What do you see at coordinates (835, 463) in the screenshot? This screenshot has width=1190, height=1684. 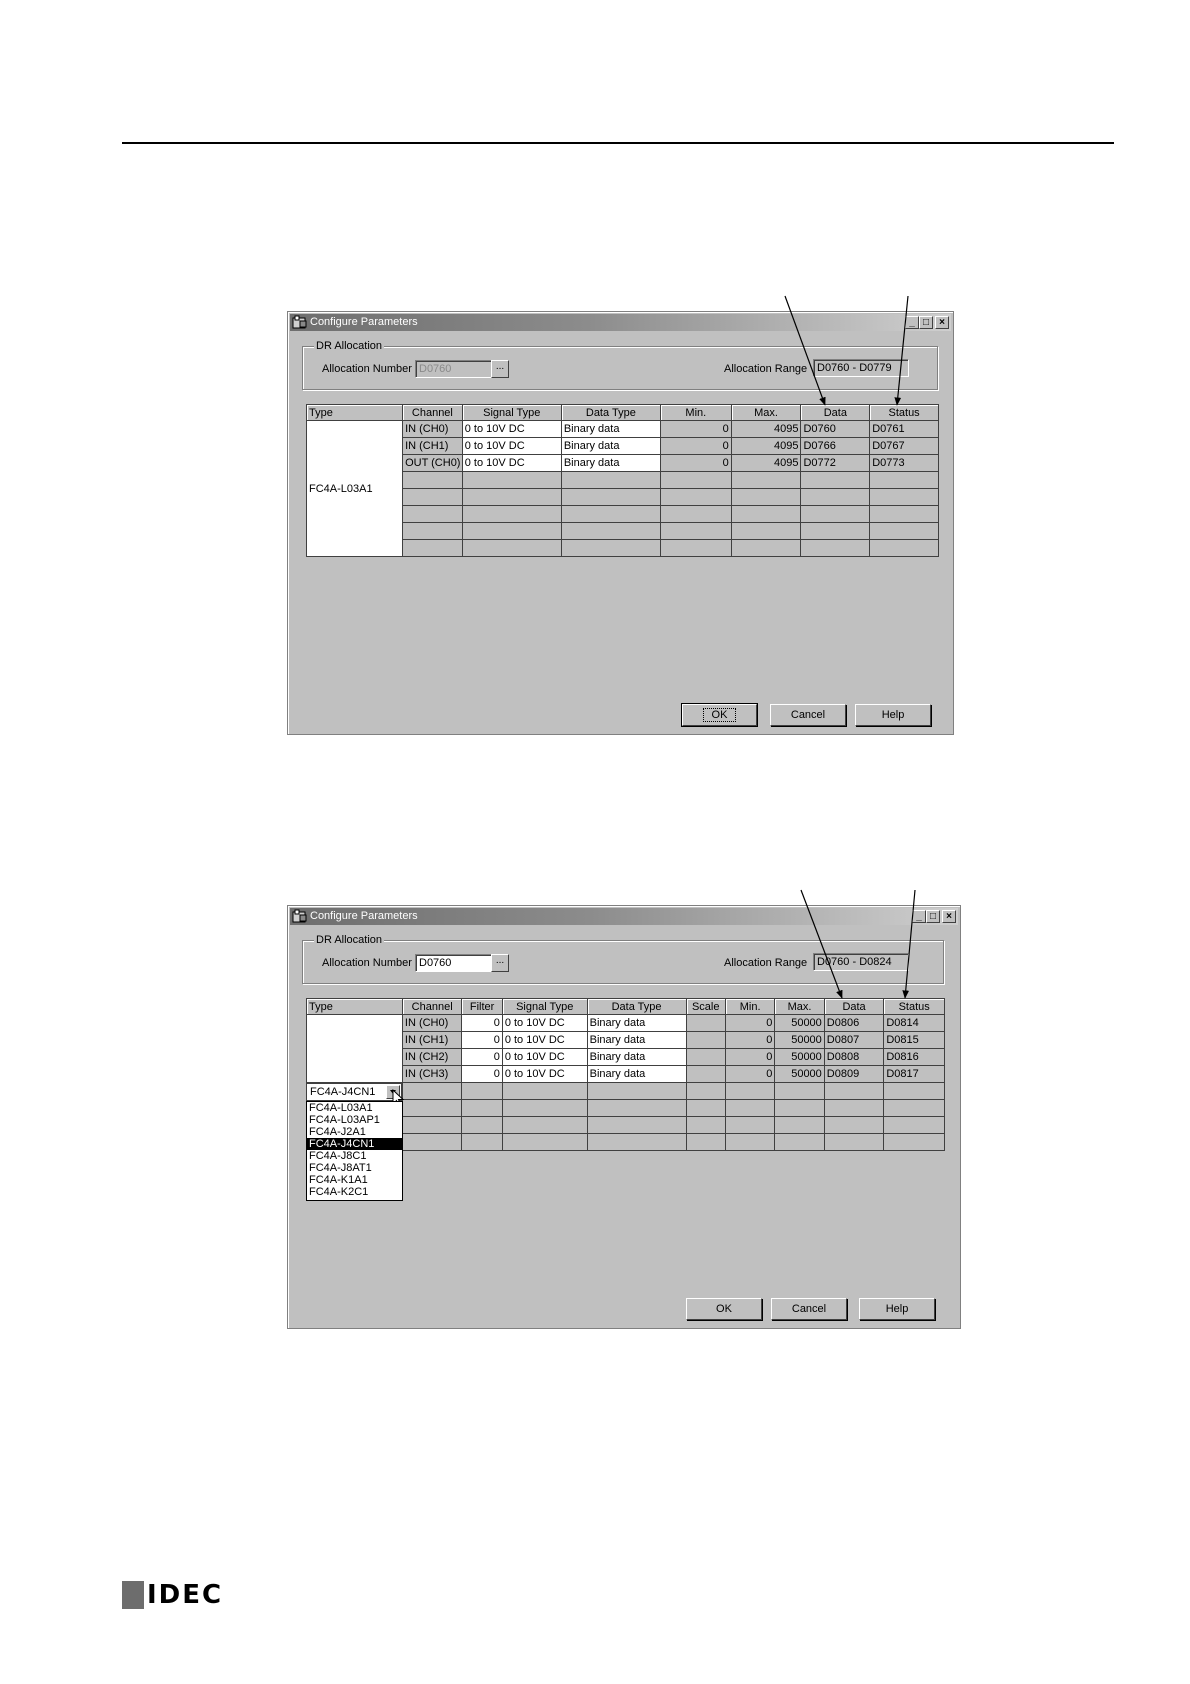 I see `data-cell: D0772` at bounding box center [835, 463].